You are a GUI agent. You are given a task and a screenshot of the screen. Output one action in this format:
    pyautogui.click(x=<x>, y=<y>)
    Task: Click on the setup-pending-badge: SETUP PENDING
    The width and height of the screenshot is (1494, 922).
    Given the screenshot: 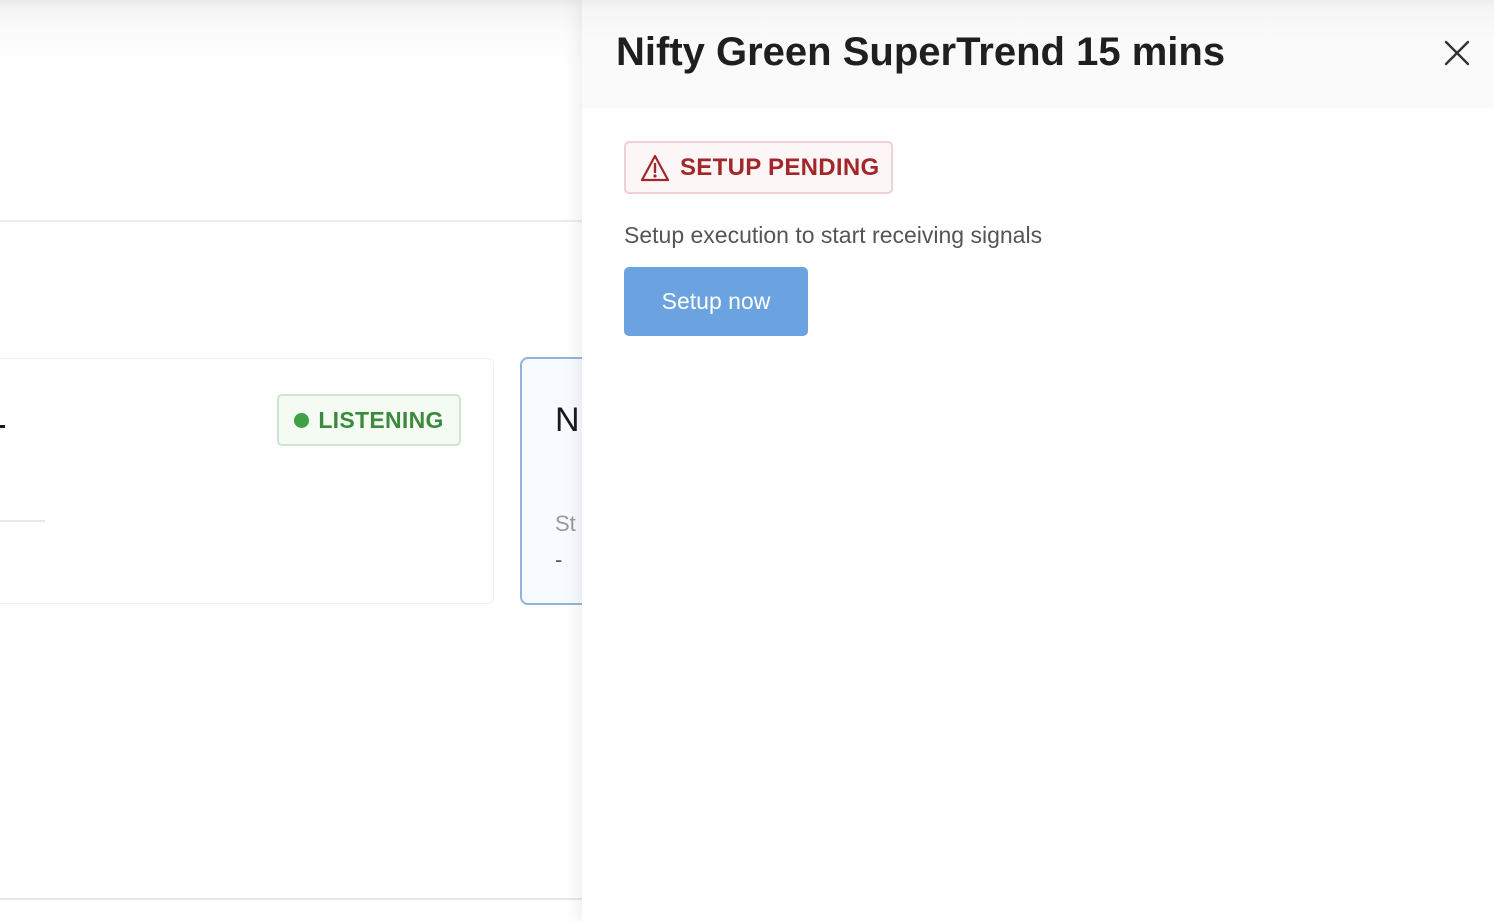 What is the action you would take?
    pyautogui.click(x=758, y=167)
    